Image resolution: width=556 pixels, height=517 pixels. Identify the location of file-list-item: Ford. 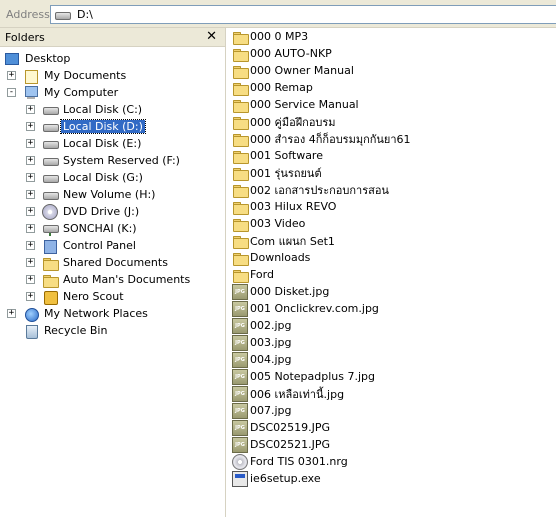
(253, 274).